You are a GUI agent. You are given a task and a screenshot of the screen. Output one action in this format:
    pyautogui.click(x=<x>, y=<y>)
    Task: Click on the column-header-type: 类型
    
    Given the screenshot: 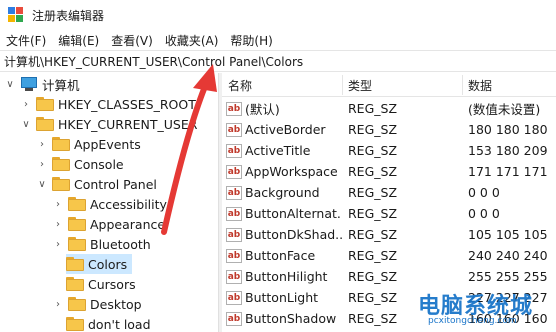 What is the action you would take?
    pyautogui.click(x=402, y=85)
    